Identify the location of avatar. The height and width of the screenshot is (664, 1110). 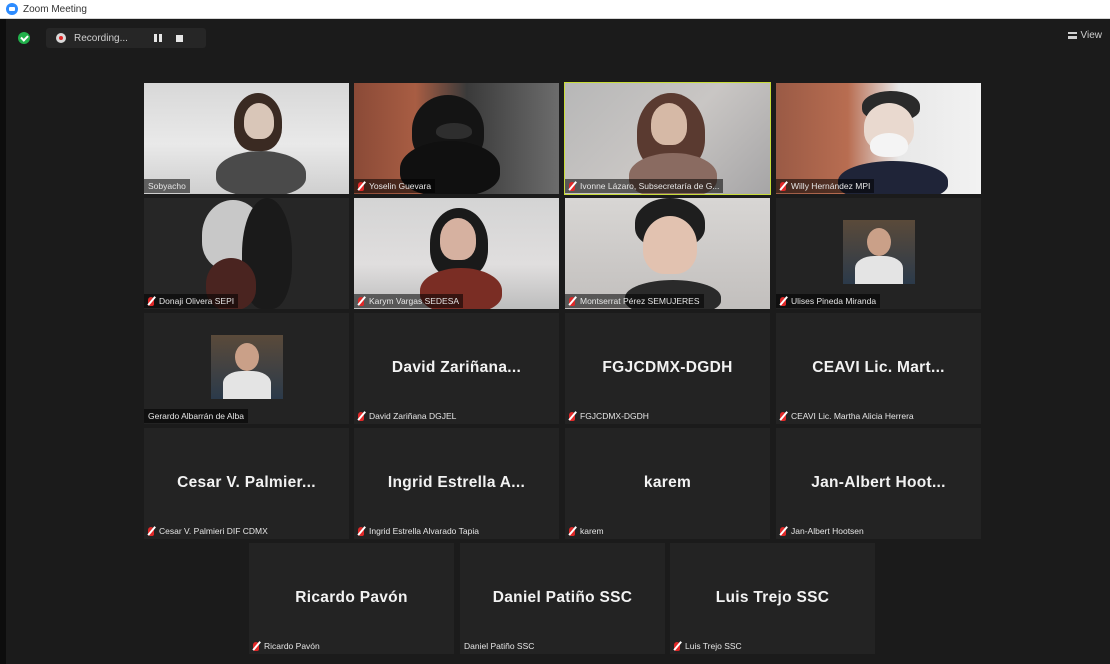
(247, 367).